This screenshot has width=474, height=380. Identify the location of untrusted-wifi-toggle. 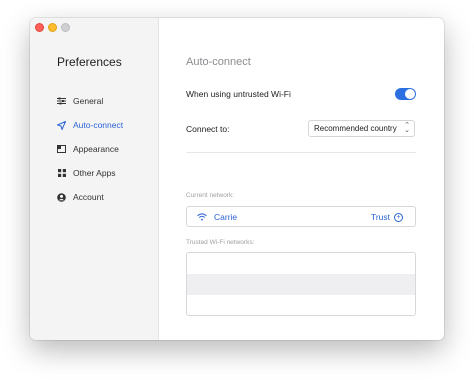
(405, 94).